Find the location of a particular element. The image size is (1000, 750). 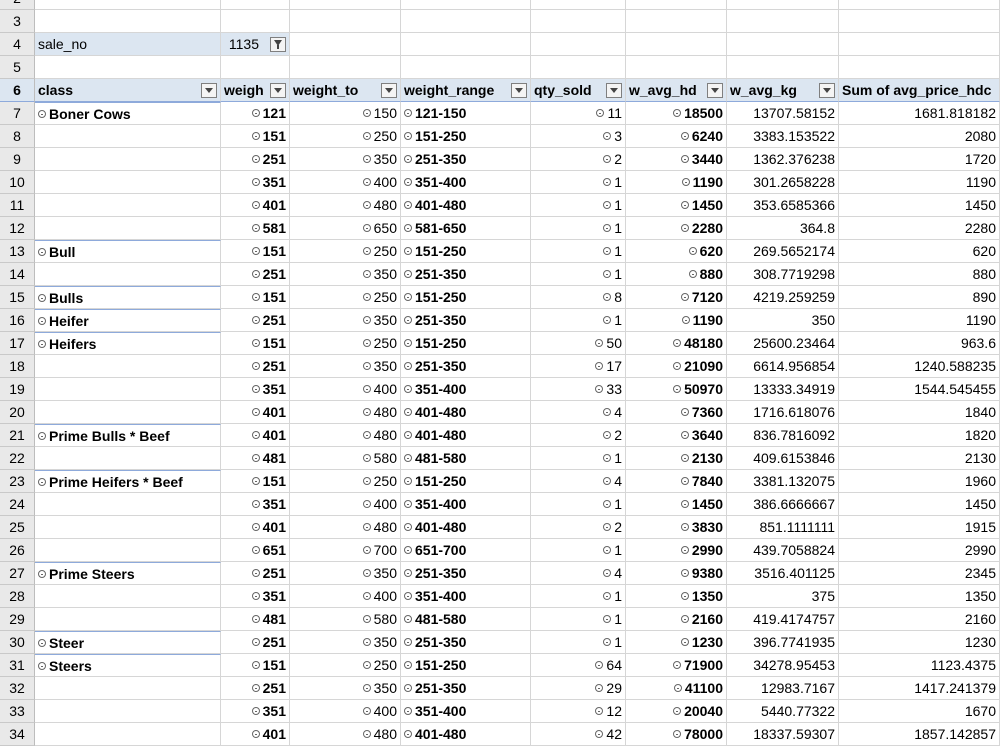

avg-price-cell: 620 is located at coordinates (919, 251).